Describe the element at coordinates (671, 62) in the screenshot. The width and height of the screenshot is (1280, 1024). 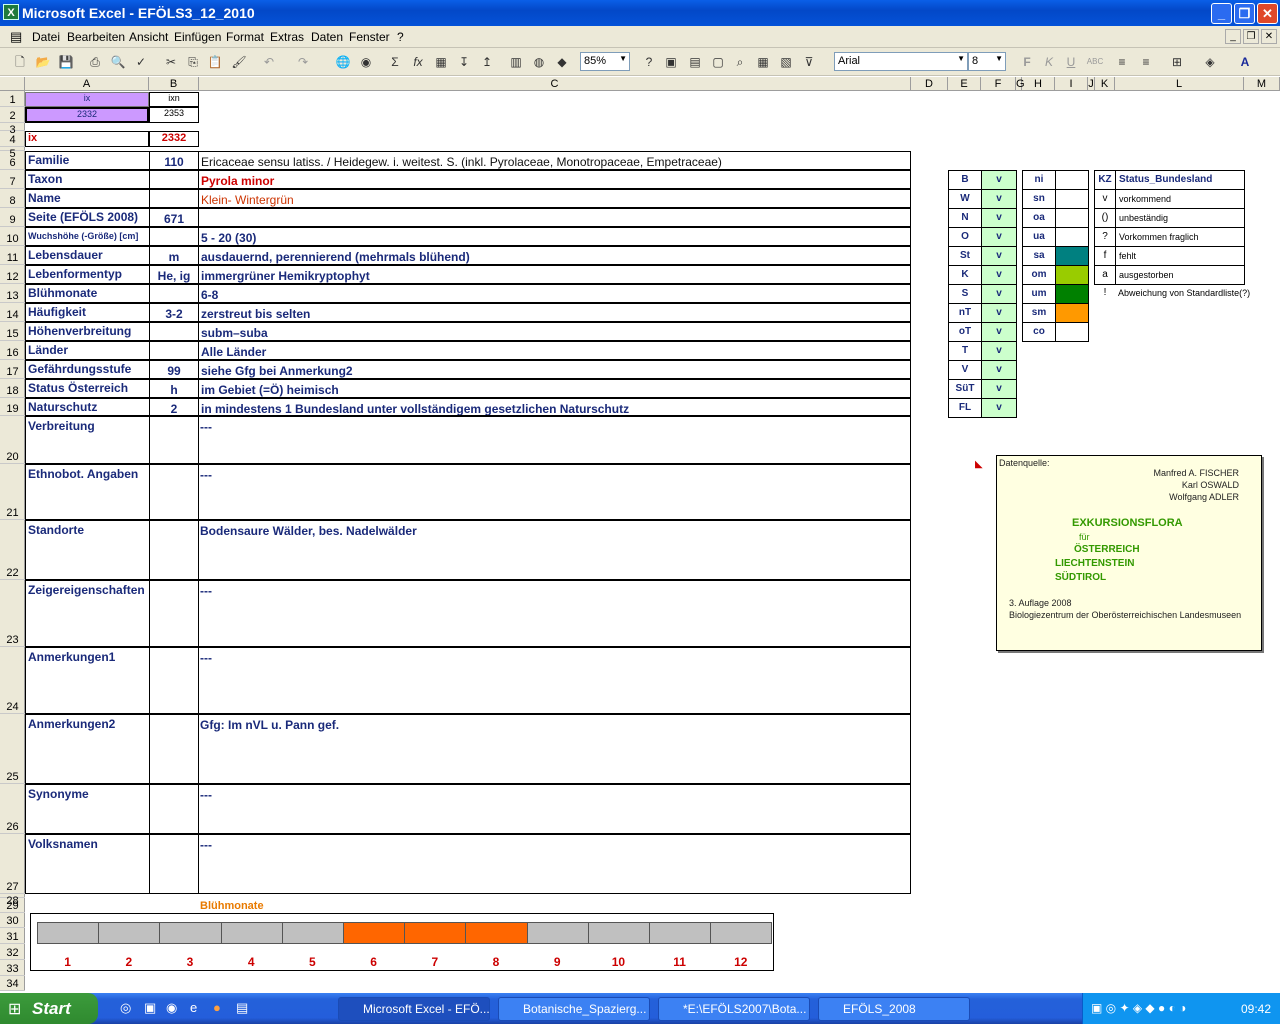
I see `tool-icon-1: ▣` at that location.